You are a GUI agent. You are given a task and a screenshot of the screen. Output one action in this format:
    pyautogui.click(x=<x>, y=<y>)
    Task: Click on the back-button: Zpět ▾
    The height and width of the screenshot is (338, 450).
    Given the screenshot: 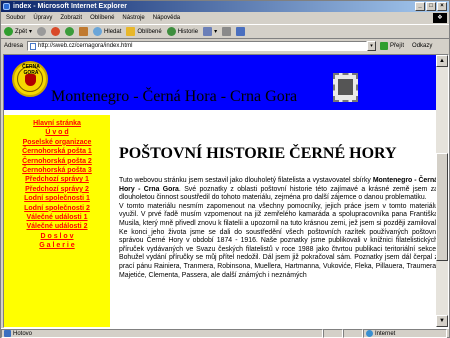 What is the action you would take?
    pyautogui.click(x=18, y=31)
    